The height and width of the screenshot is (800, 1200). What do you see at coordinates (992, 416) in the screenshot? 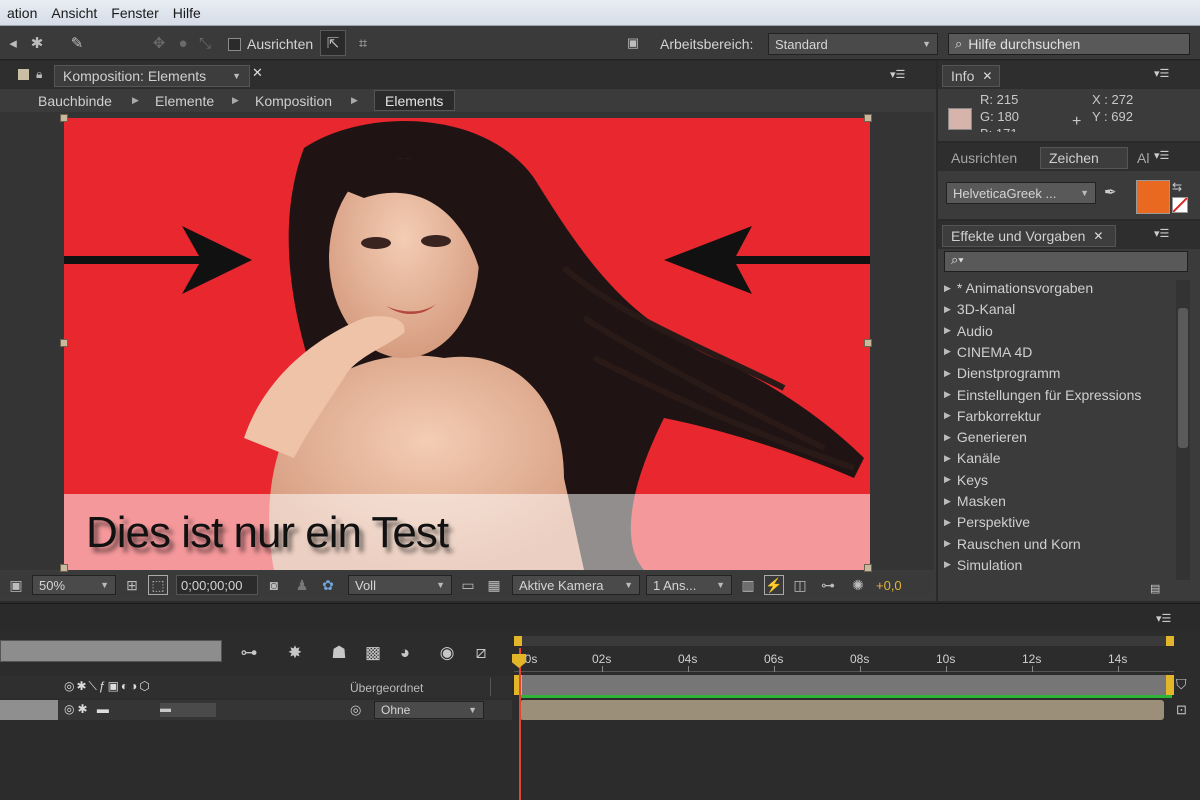
I see `effect-category: ▶ Farbkorrektur` at bounding box center [992, 416].